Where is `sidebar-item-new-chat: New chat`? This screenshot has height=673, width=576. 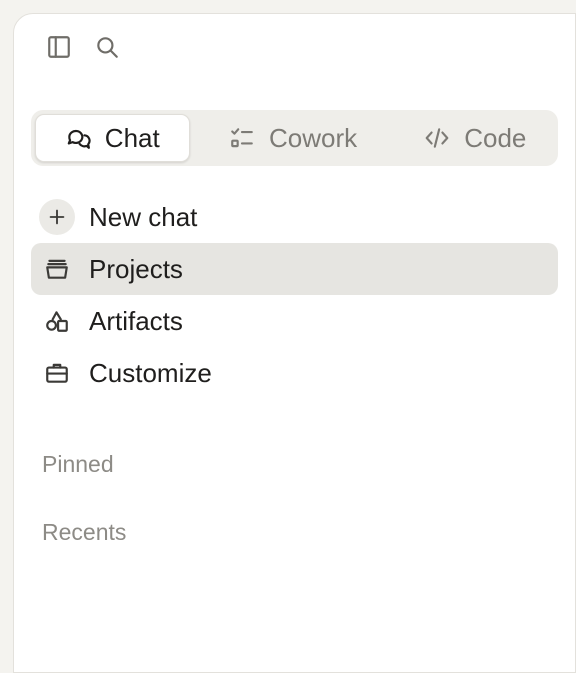 sidebar-item-new-chat: New chat is located at coordinates (294, 217).